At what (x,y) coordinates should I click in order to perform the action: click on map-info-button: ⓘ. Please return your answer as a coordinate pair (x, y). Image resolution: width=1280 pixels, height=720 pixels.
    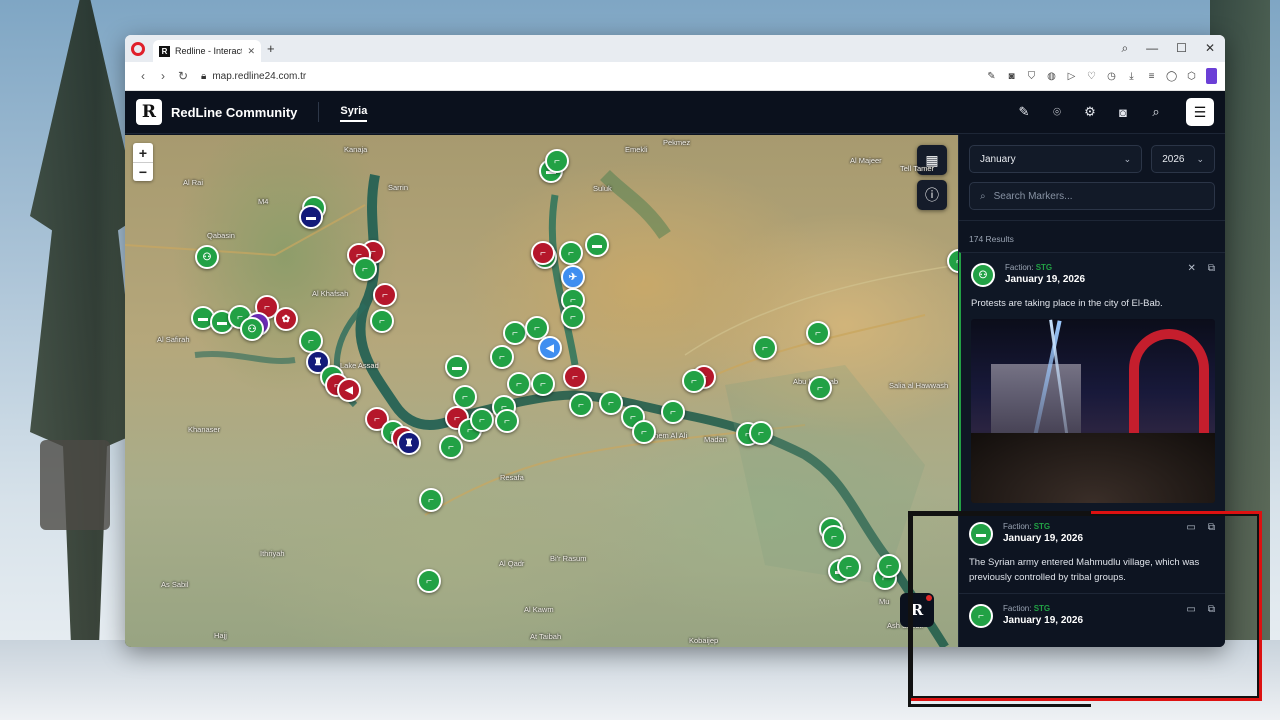
    Looking at the image, I should click on (932, 195).